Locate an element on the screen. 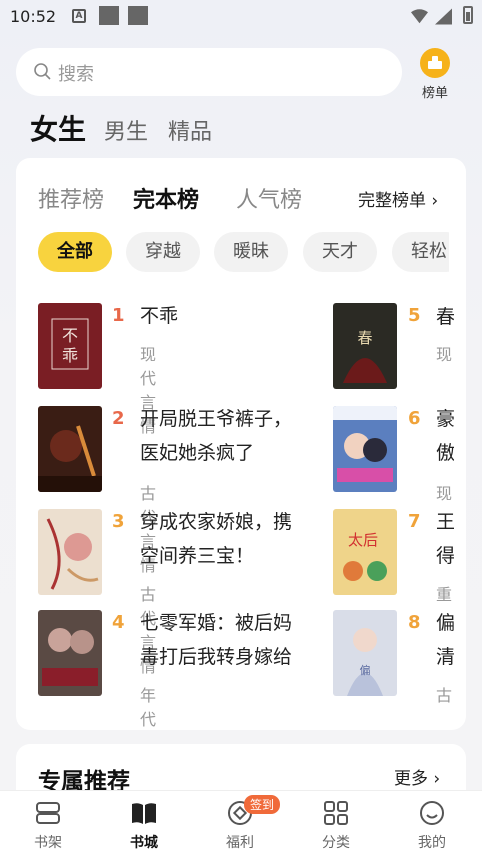 The width and height of the screenshot is (482, 856). checkin-badge: 签到 is located at coordinates (262, 804).